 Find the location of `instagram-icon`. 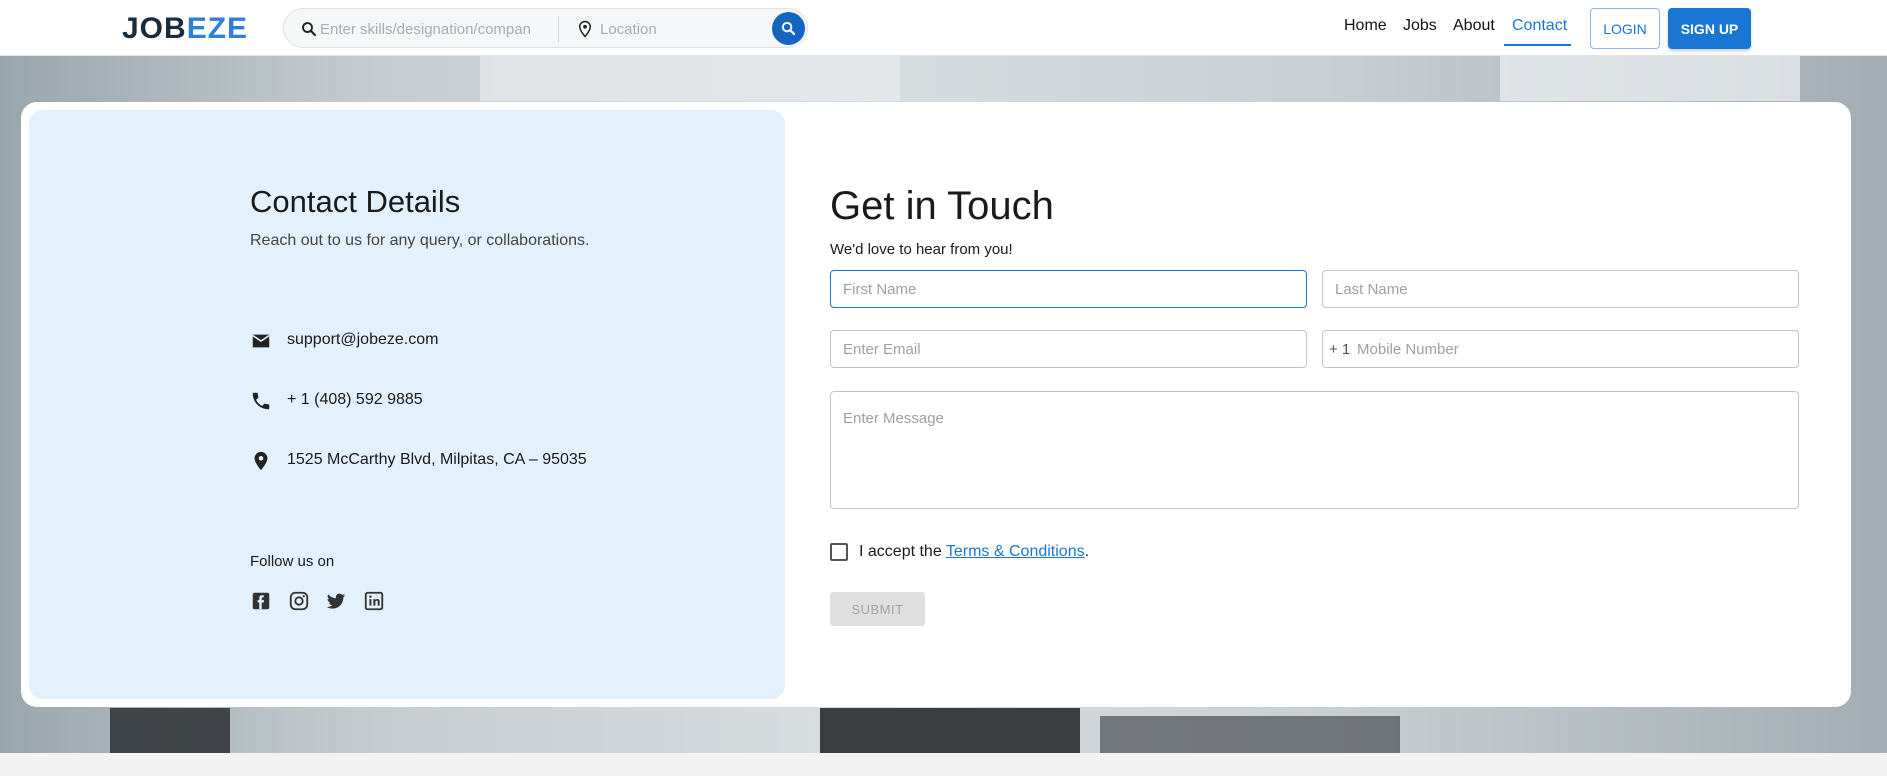

instagram-icon is located at coordinates (299, 601).